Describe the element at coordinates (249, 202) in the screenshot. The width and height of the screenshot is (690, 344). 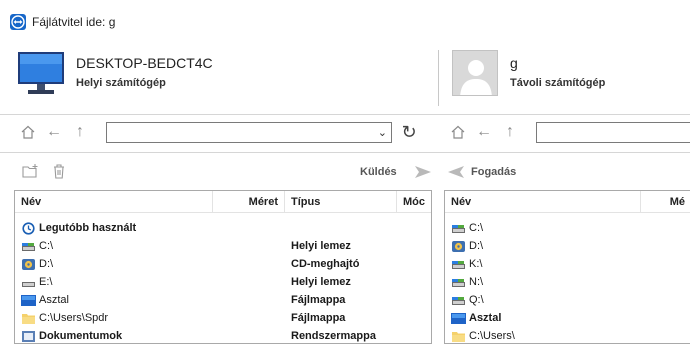
I see `column-size: Méret` at that location.